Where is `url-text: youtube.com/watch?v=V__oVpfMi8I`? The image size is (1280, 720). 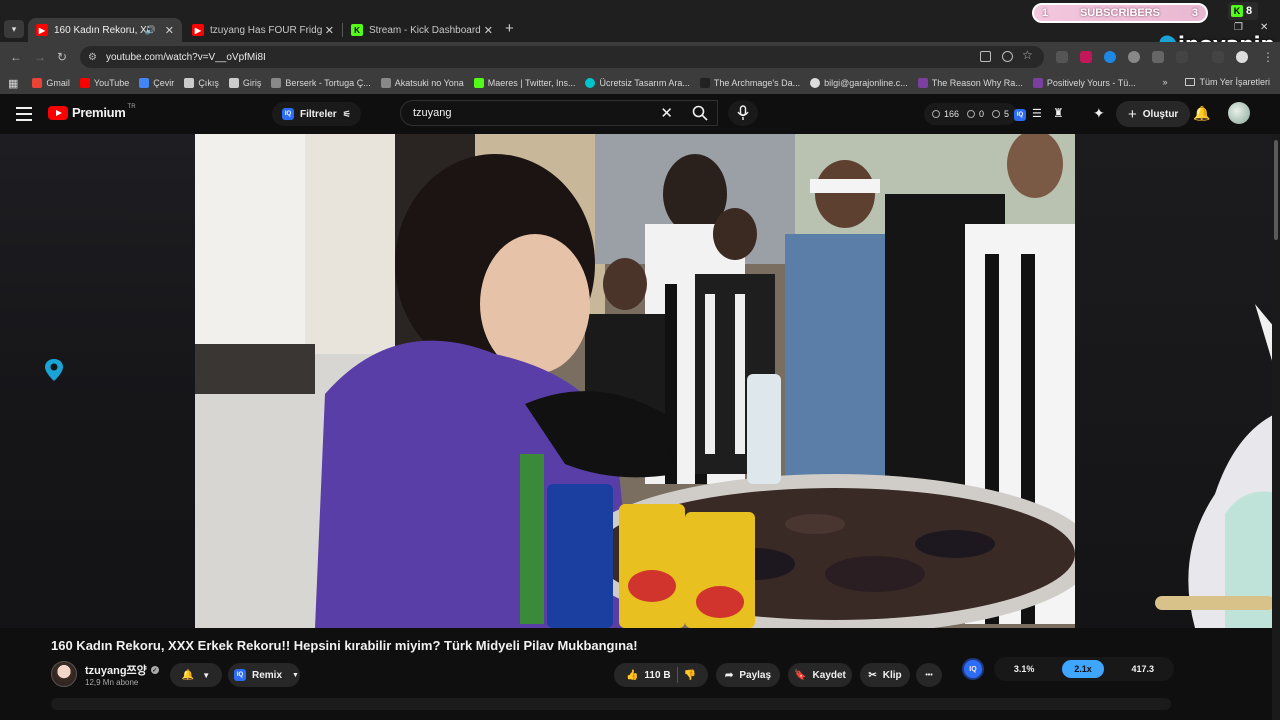 url-text: youtube.com/watch?v=V__oVpfMi8I is located at coordinates (186, 57).